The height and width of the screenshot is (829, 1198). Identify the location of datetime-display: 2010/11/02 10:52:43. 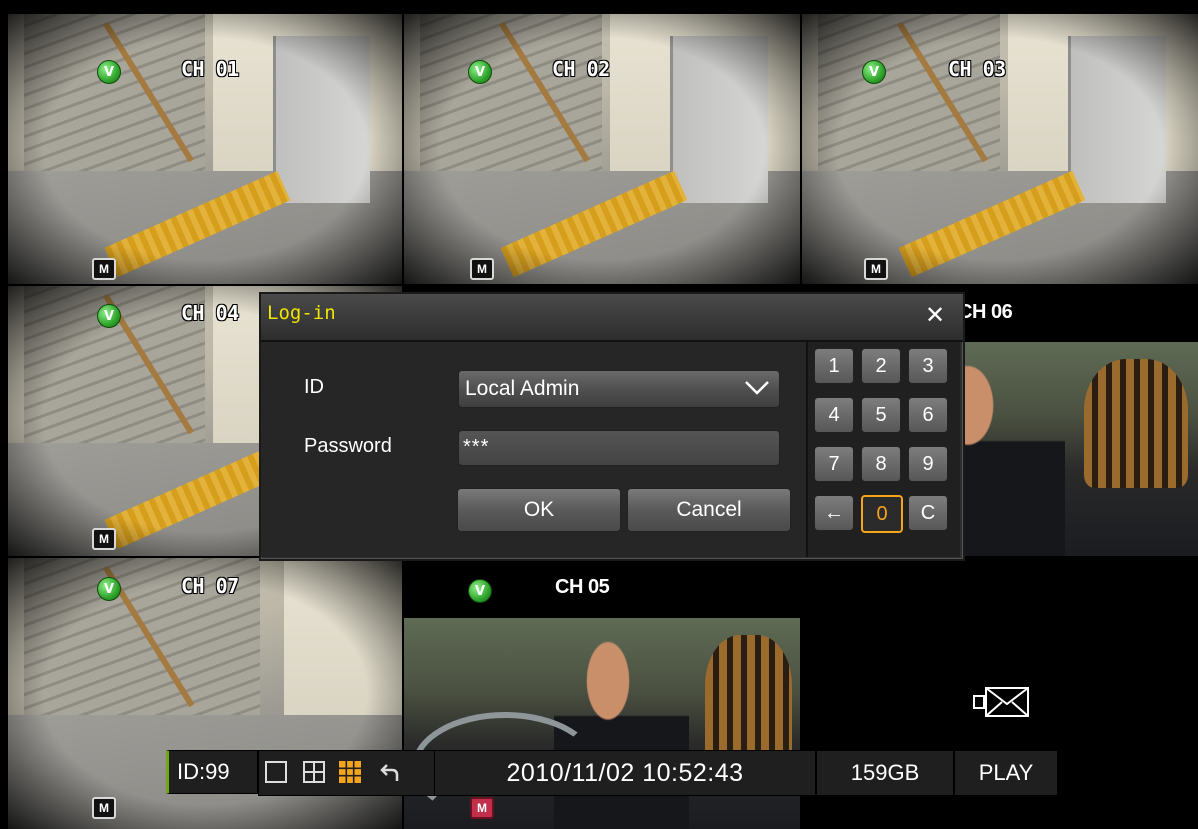
(625, 773).